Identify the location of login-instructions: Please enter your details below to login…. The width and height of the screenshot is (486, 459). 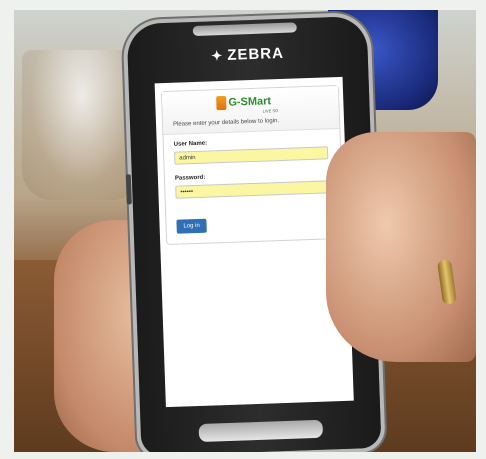
(226, 123).